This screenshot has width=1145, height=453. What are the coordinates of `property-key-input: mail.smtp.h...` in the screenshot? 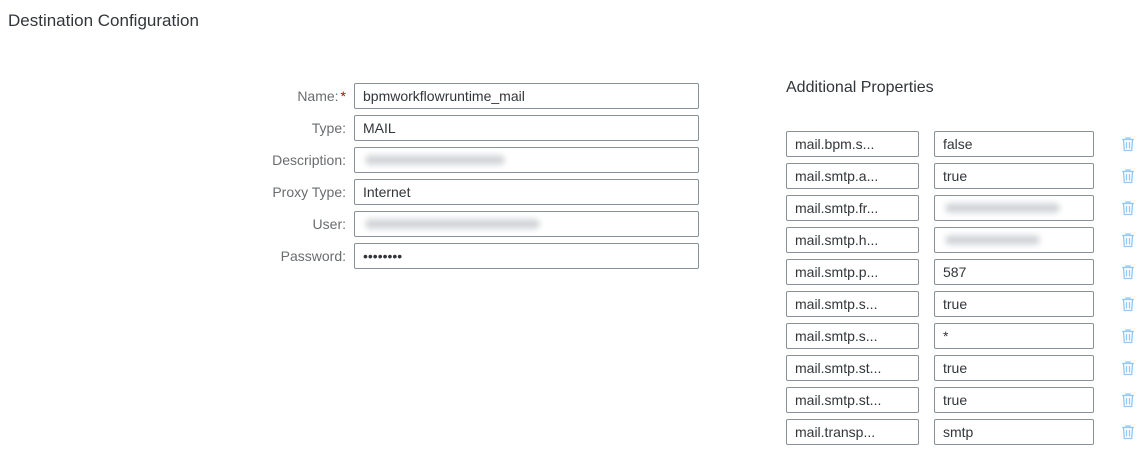 It's located at (852, 240).